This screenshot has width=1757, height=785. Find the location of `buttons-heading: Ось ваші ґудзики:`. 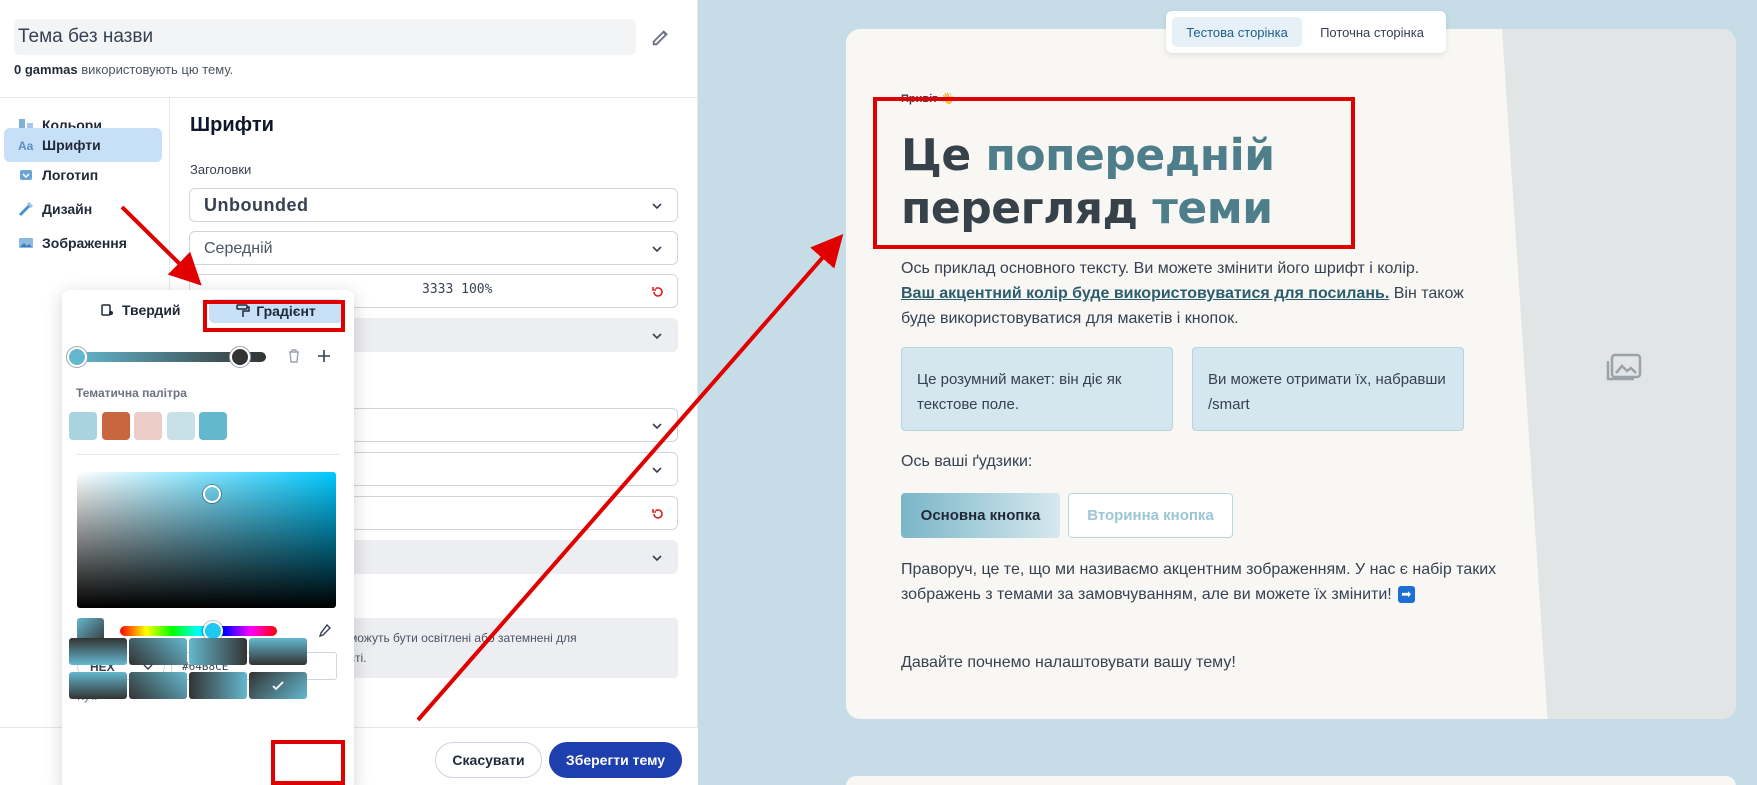

buttons-heading: Ось ваші ґудзики: is located at coordinates (967, 461).